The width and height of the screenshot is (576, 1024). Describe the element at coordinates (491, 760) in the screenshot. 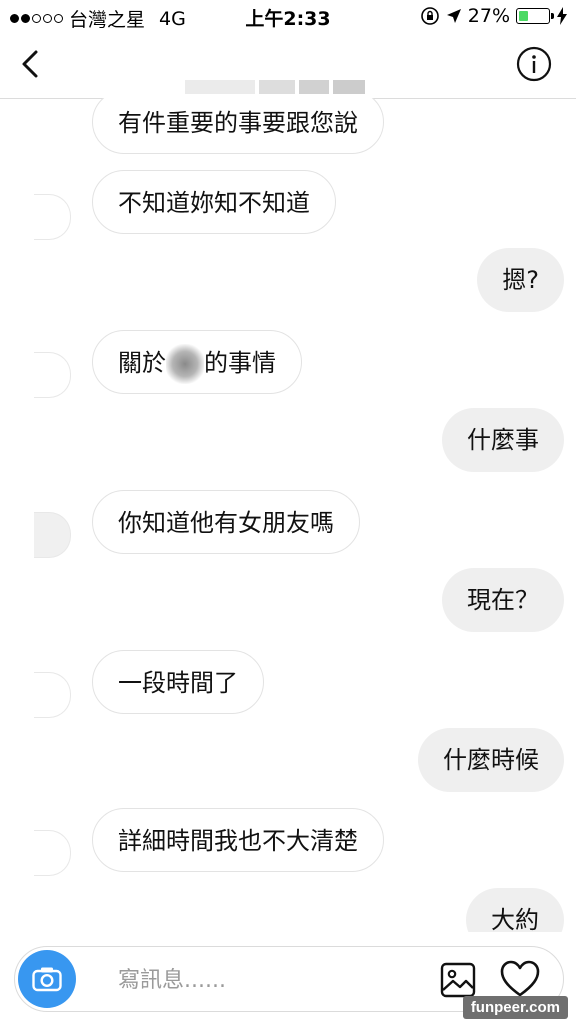

I see `message-bubble-sent: 什麼時候` at that location.